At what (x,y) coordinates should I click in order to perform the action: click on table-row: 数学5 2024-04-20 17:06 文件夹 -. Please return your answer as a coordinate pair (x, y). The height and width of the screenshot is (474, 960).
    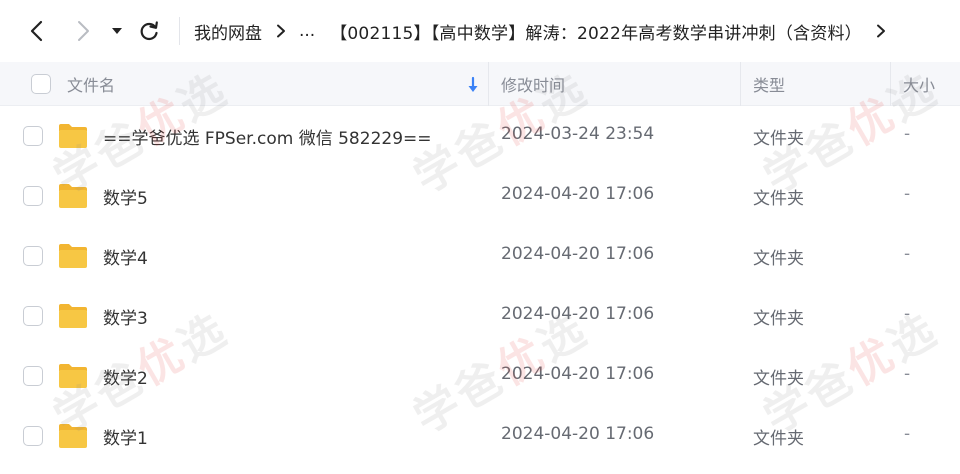
    Looking at the image, I should click on (480, 196).